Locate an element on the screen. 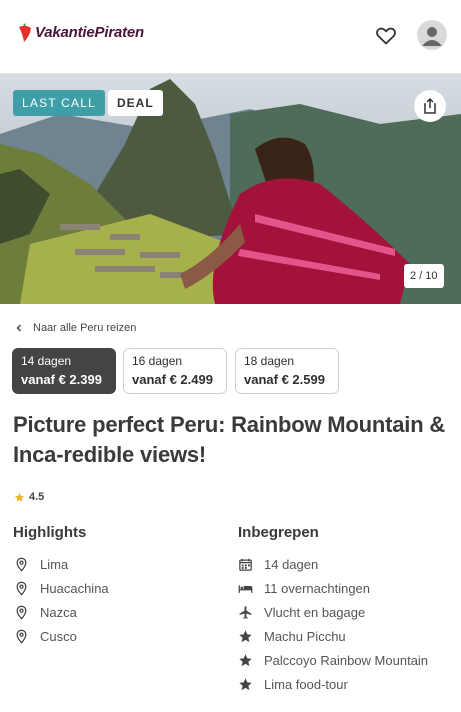 Image resolution: width=461 pixels, height=712 pixels. list-item: Huacachina is located at coordinates (61, 588).